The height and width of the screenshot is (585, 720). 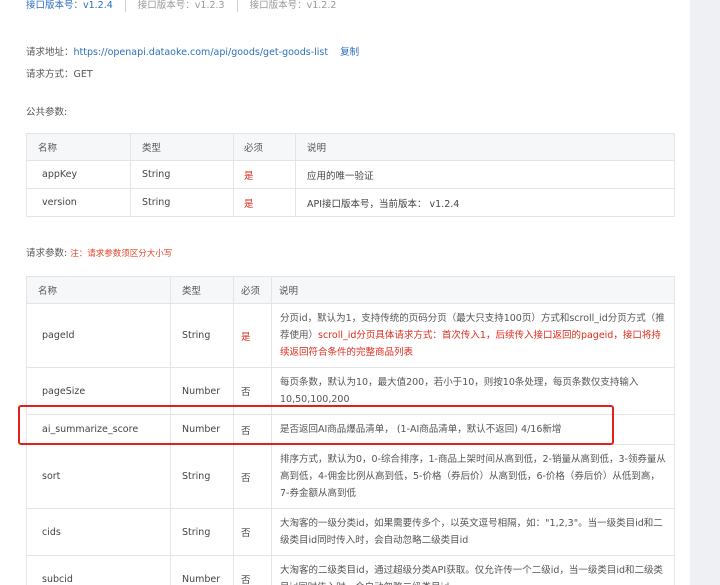 I want to click on version-tabs: 接口版本号：v1.2.4 接口版本号：v1.2.3 接口版本号：v1.2.2, so click(x=187, y=7).